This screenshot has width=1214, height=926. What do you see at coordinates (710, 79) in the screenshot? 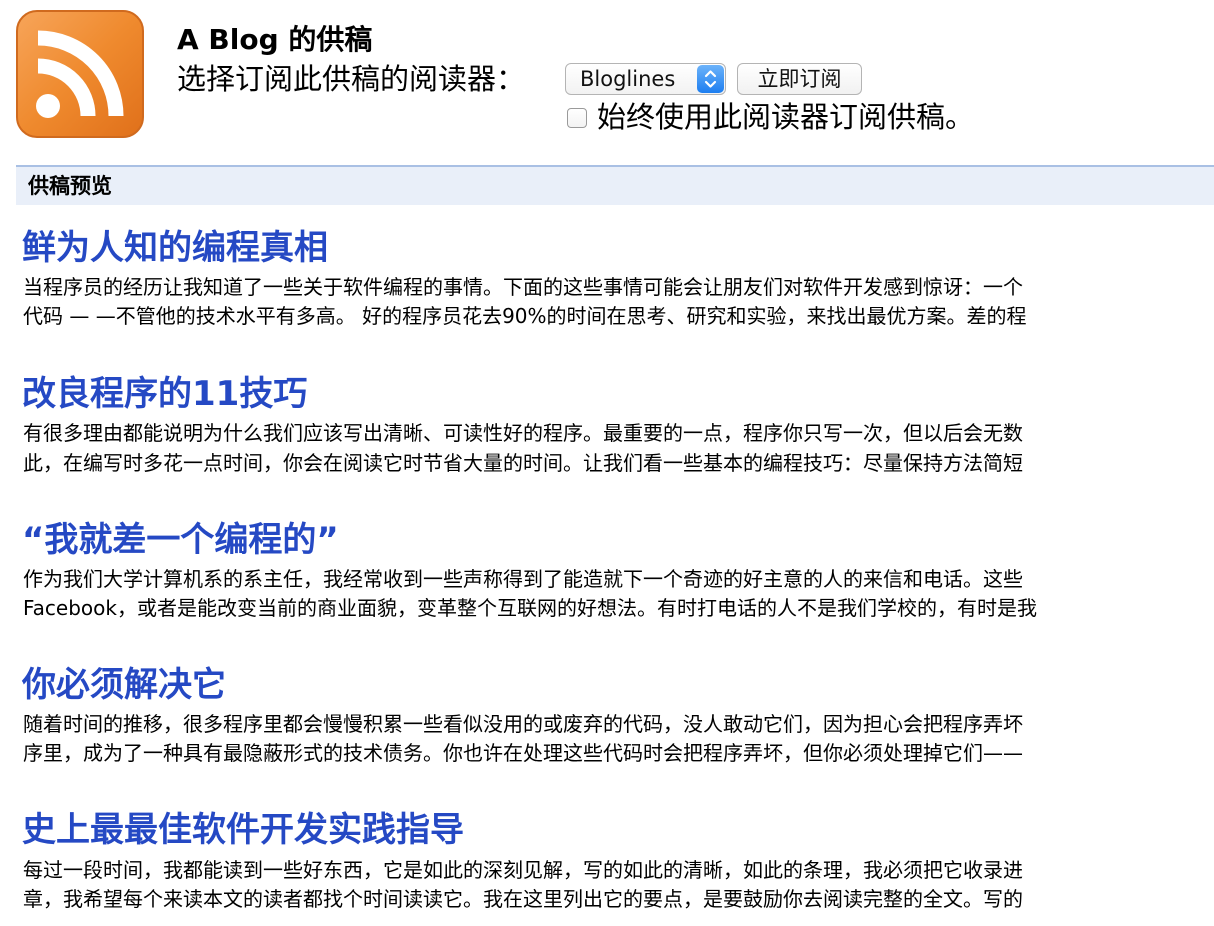
I see `select-stepper-icon` at bounding box center [710, 79].